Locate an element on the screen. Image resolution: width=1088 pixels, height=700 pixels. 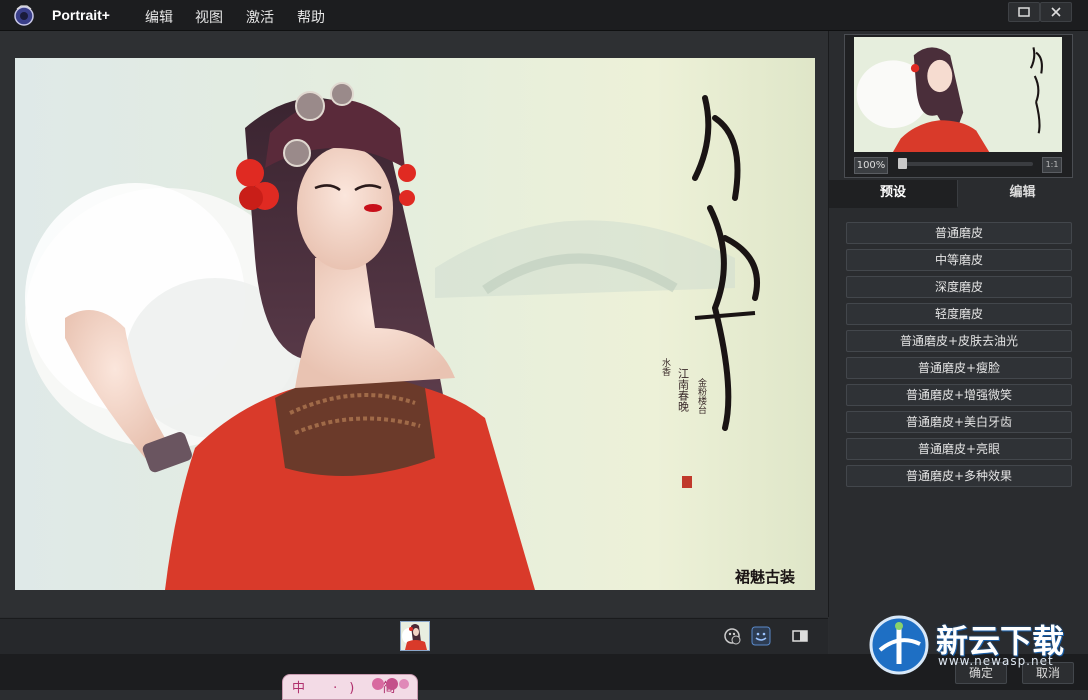
smile-face-icon is located at coordinates (761, 636).